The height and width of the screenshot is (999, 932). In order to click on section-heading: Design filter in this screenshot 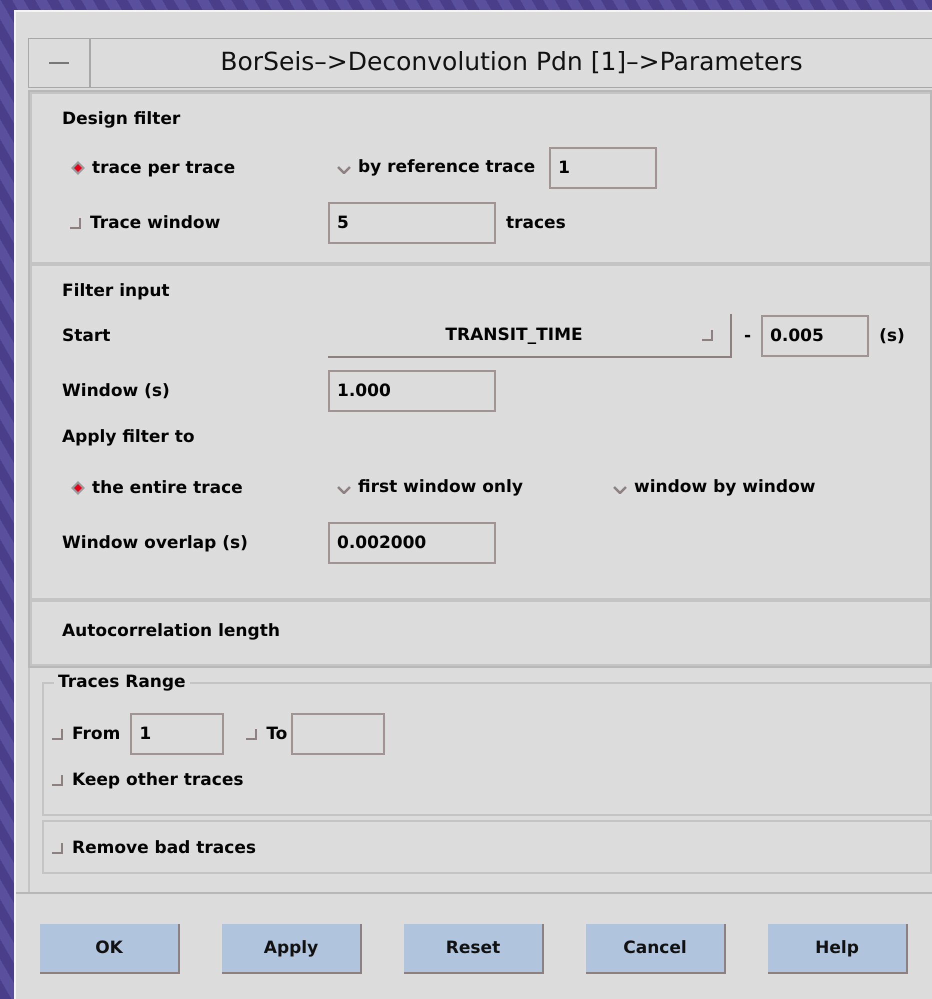, I will do `click(122, 119)`.